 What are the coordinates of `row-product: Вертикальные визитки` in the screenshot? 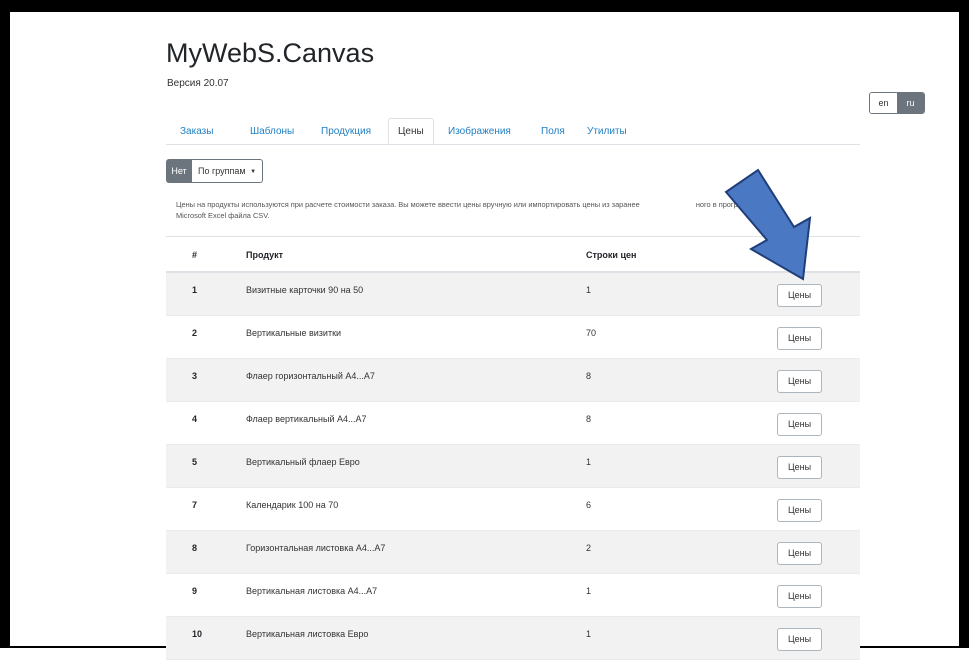 It's located at (294, 333).